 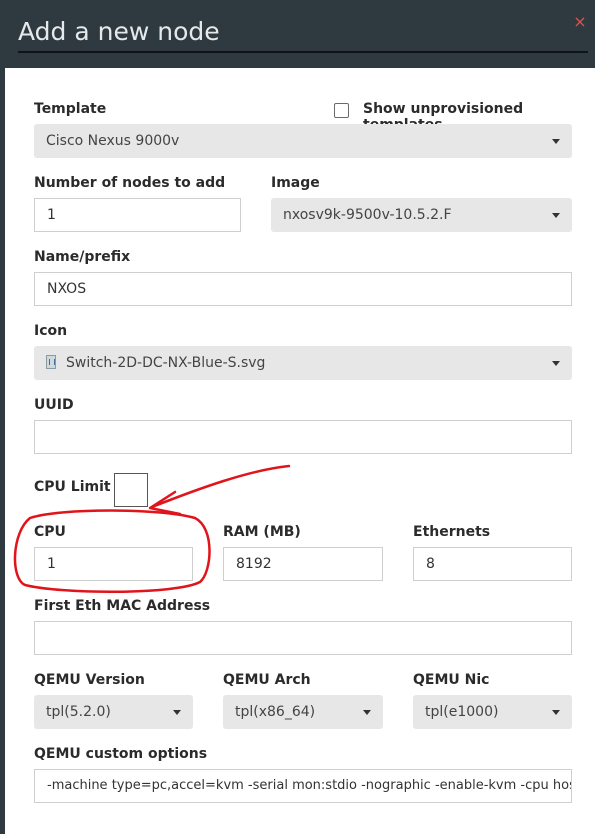 I want to click on annotation-circle, so click(x=112, y=551).